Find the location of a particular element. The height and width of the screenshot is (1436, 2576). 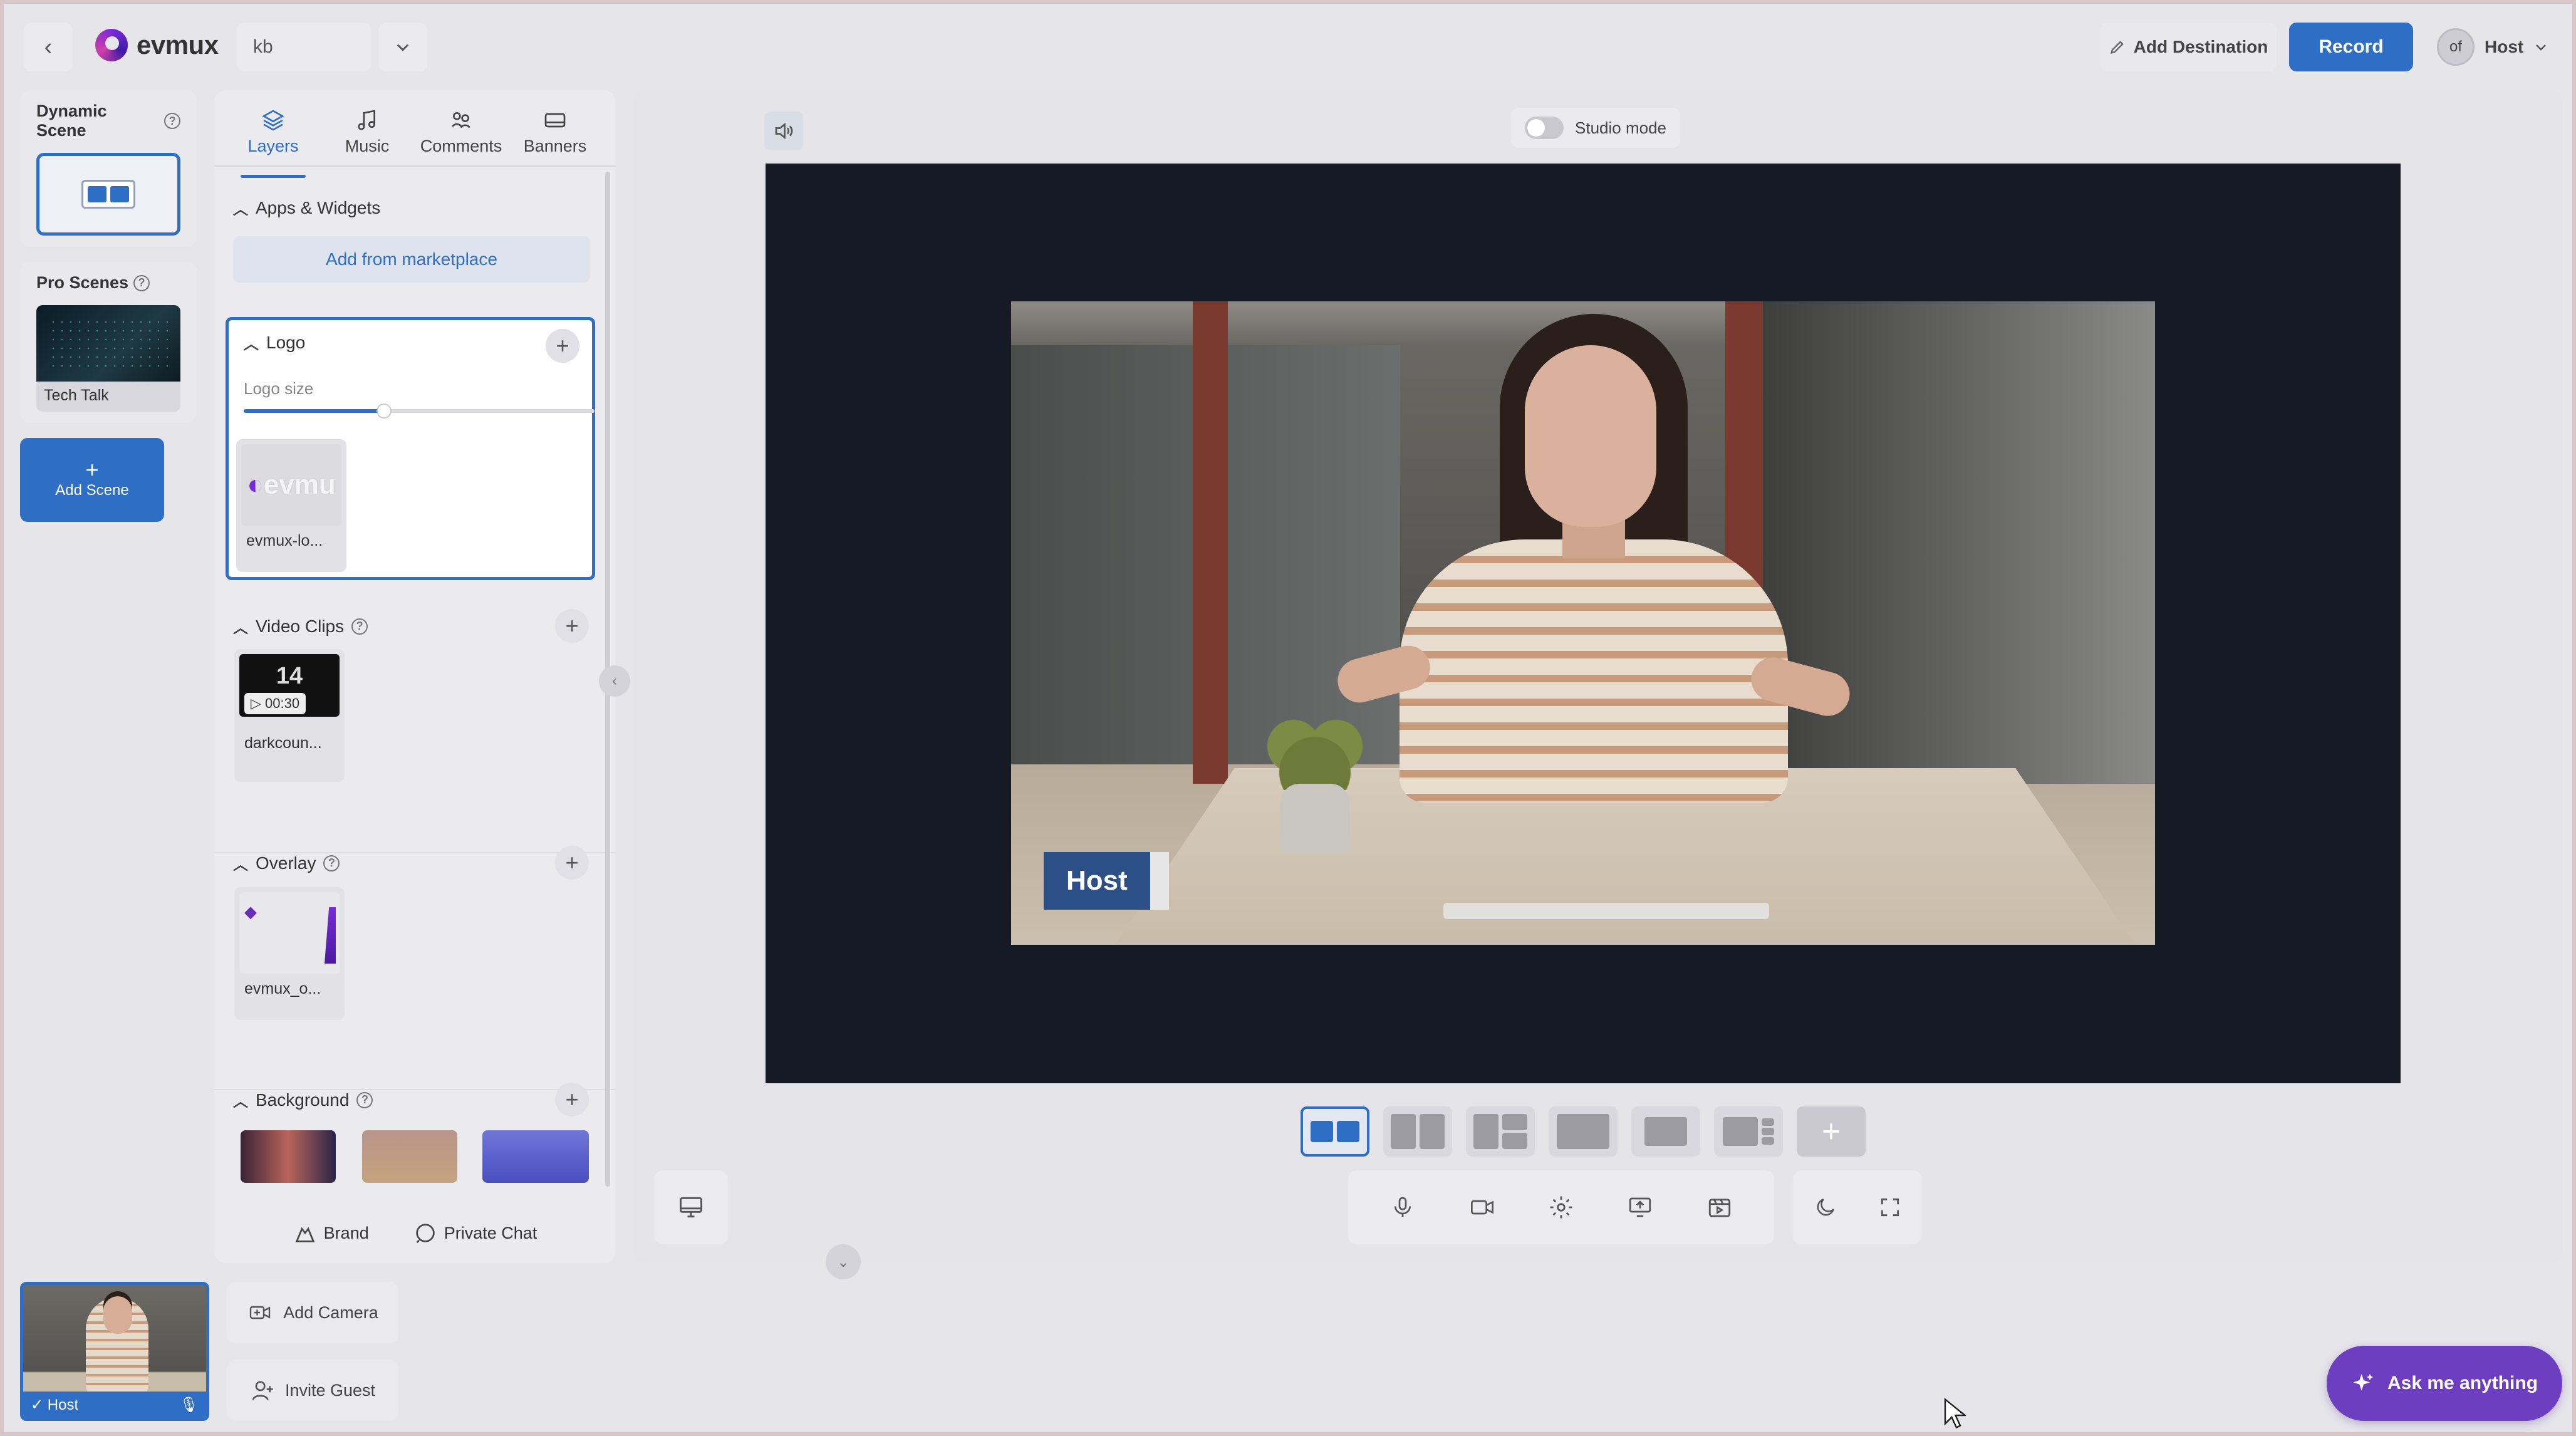

workspace-dropdown-button is located at coordinates (402, 47).